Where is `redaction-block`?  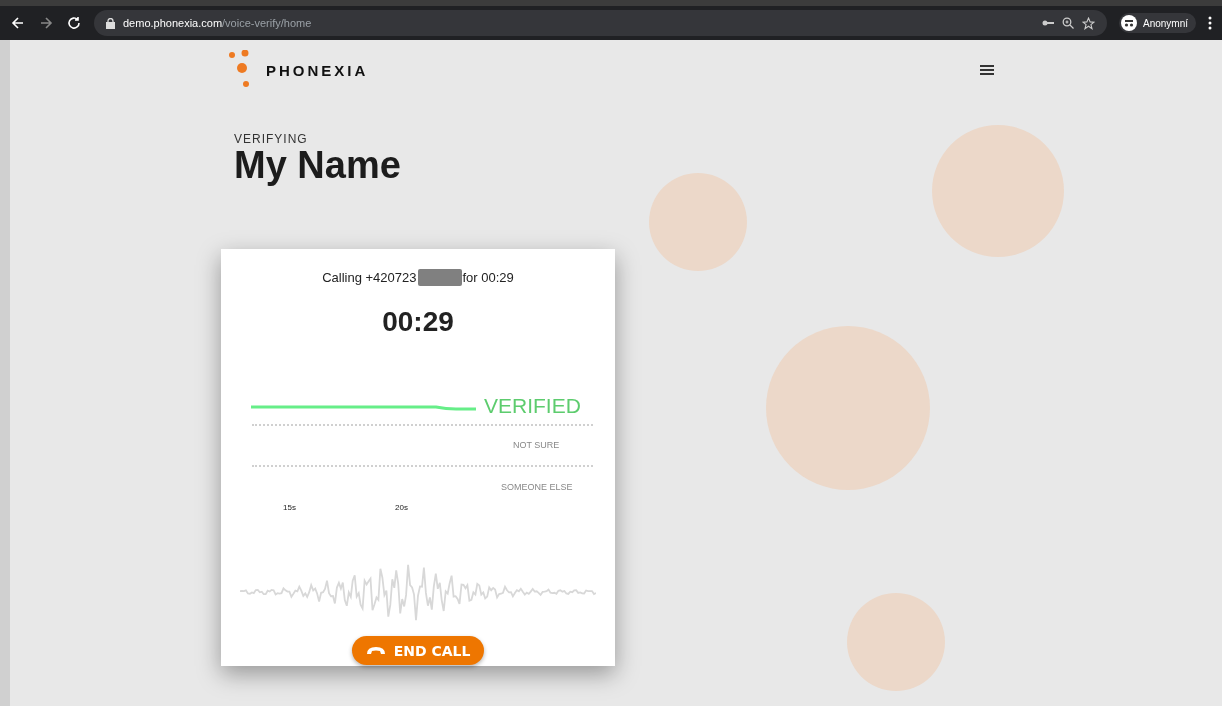
redaction-block is located at coordinates (439, 277).